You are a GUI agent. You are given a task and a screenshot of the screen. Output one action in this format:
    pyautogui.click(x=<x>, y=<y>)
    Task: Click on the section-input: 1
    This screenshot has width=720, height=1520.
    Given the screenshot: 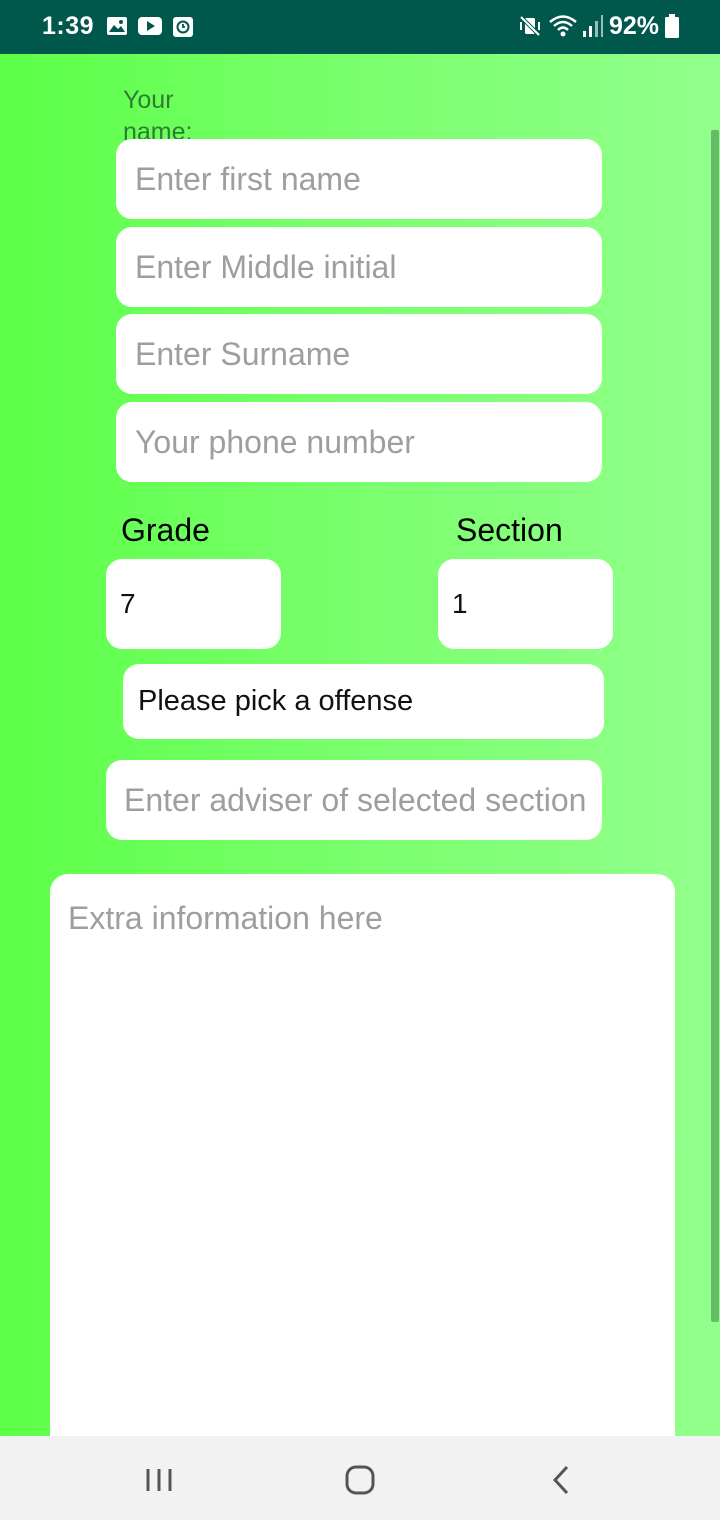 What is the action you would take?
    pyautogui.click(x=525, y=604)
    